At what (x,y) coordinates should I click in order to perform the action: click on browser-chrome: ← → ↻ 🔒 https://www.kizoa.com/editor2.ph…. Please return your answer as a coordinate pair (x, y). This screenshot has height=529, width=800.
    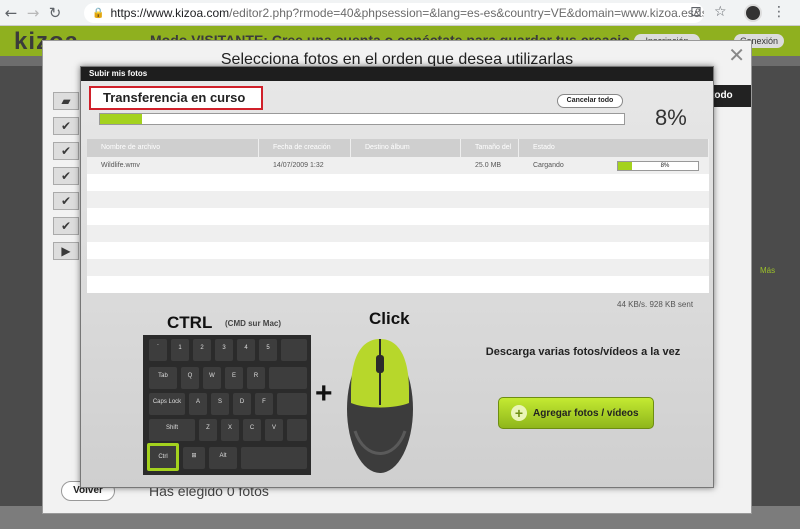
    Looking at the image, I should click on (400, 13).